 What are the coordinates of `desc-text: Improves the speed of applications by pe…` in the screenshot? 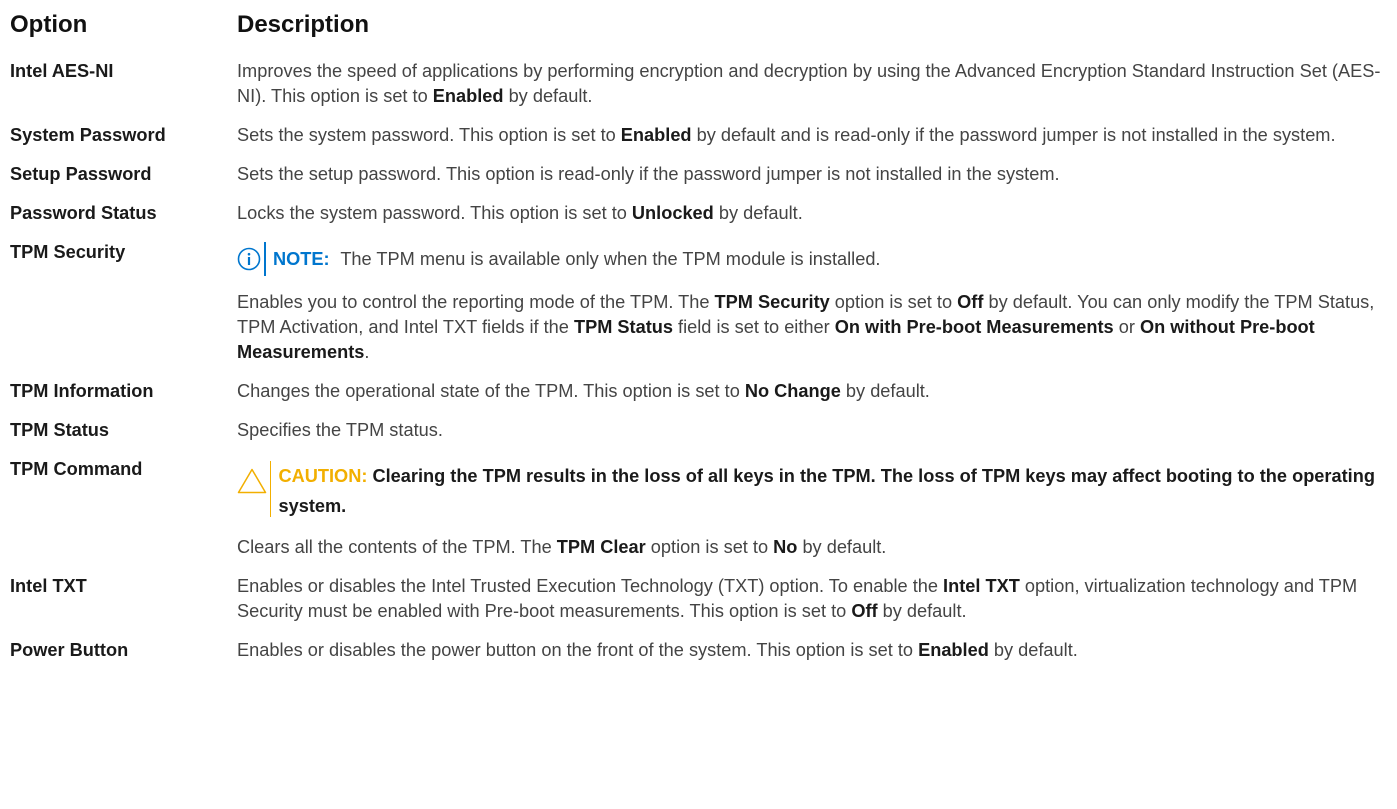 It's located at (809, 83).